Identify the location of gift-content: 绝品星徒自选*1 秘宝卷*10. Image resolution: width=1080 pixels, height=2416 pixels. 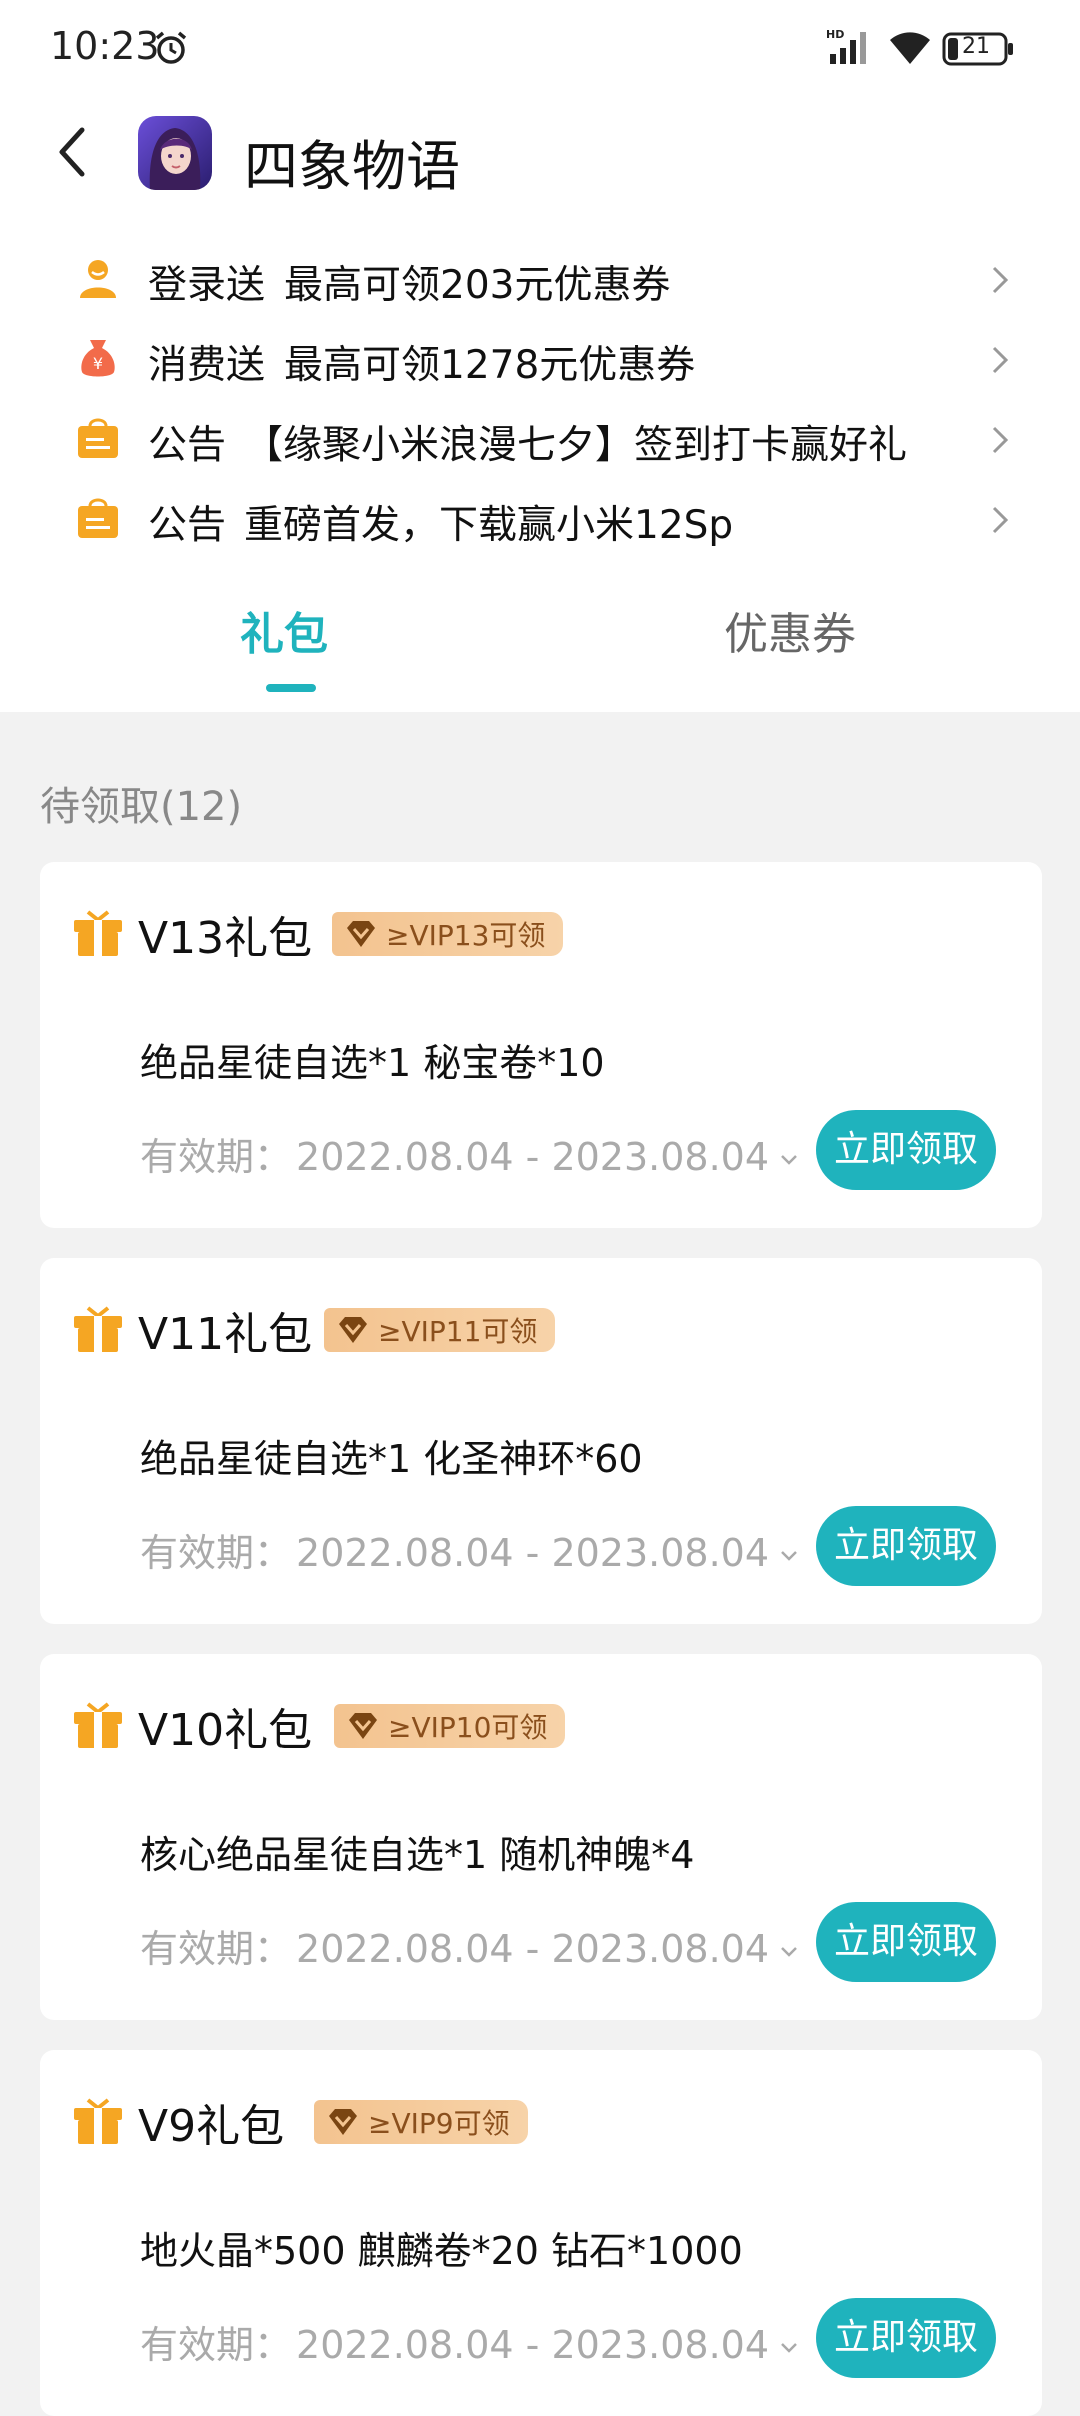
(372, 1063).